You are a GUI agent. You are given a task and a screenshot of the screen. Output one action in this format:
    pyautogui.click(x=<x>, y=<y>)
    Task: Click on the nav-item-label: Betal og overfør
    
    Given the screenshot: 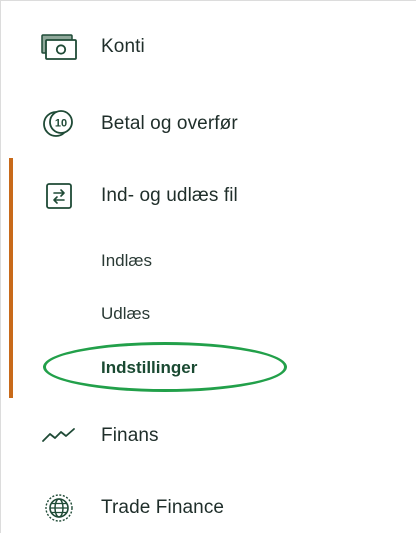 What is the action you would take?
    pyautogui.click(x=169, y=123)
    